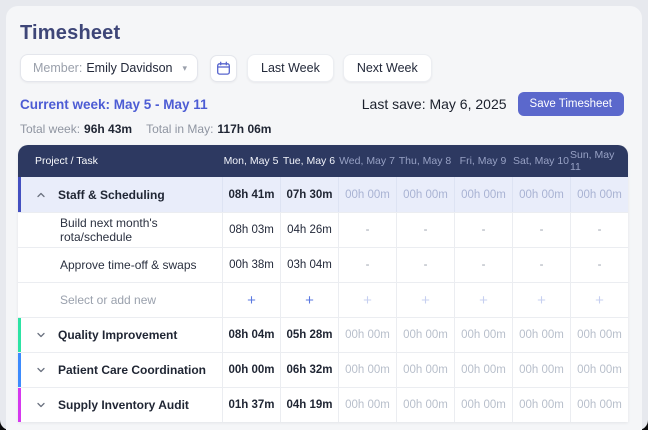  Describe the element at coordinates (309, 265) in the screenshot. I see `day-cell: 03h 04m` at that location.